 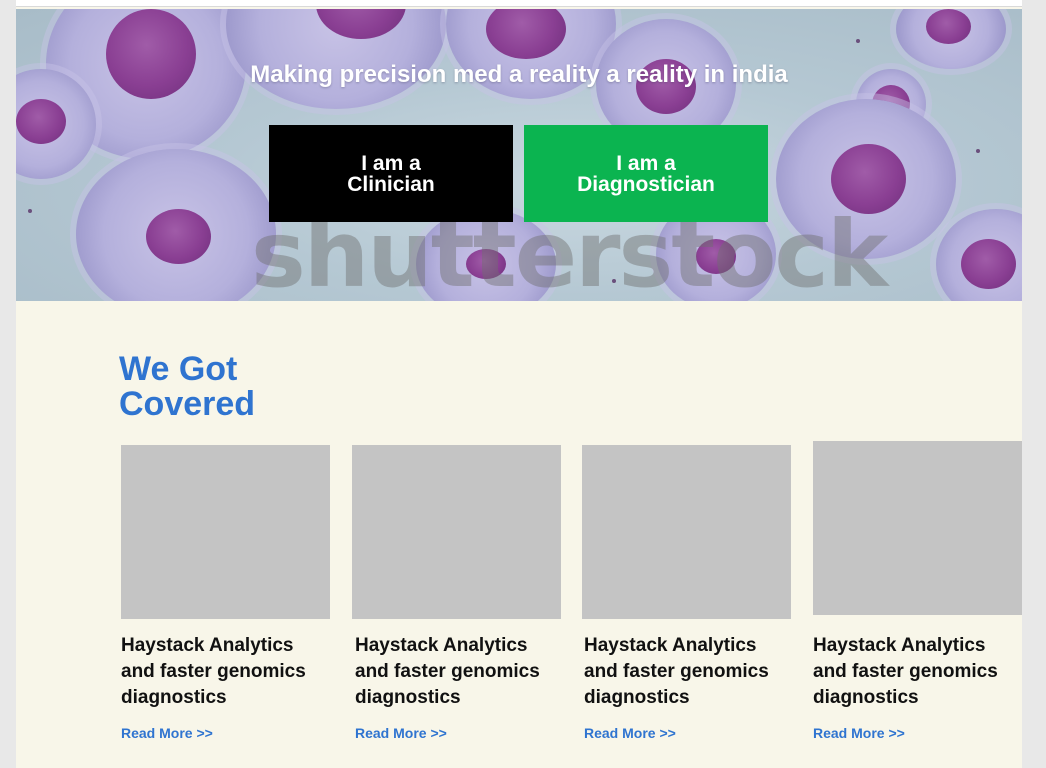 What do you see at coordinates (187, 386) in the screenshot?
I see `section-heading: We Got Covered` at bounding box center [187, 386].